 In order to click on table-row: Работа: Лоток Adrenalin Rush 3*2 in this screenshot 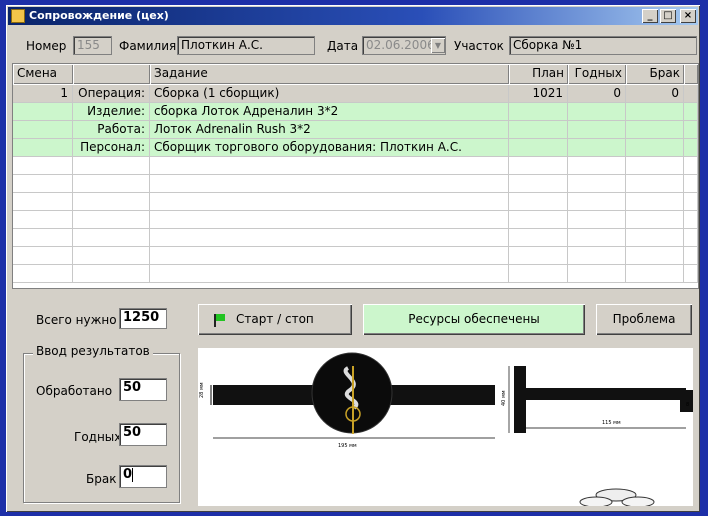, I will do `click(355, 130)`.